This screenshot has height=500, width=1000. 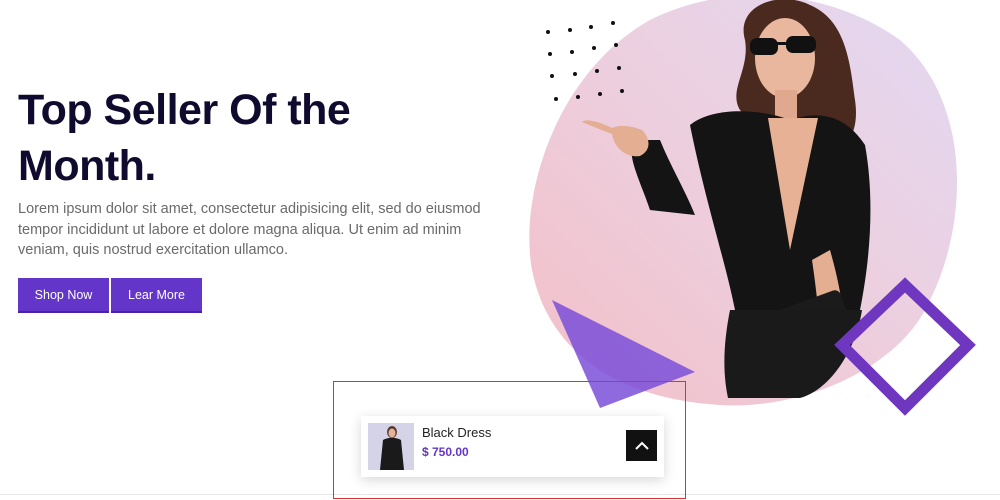 What do you see at coordinates (184, 138) in the screenshot?
I see `hero-title: Top Seller Of the Month.` at bounding box center [184, 138].